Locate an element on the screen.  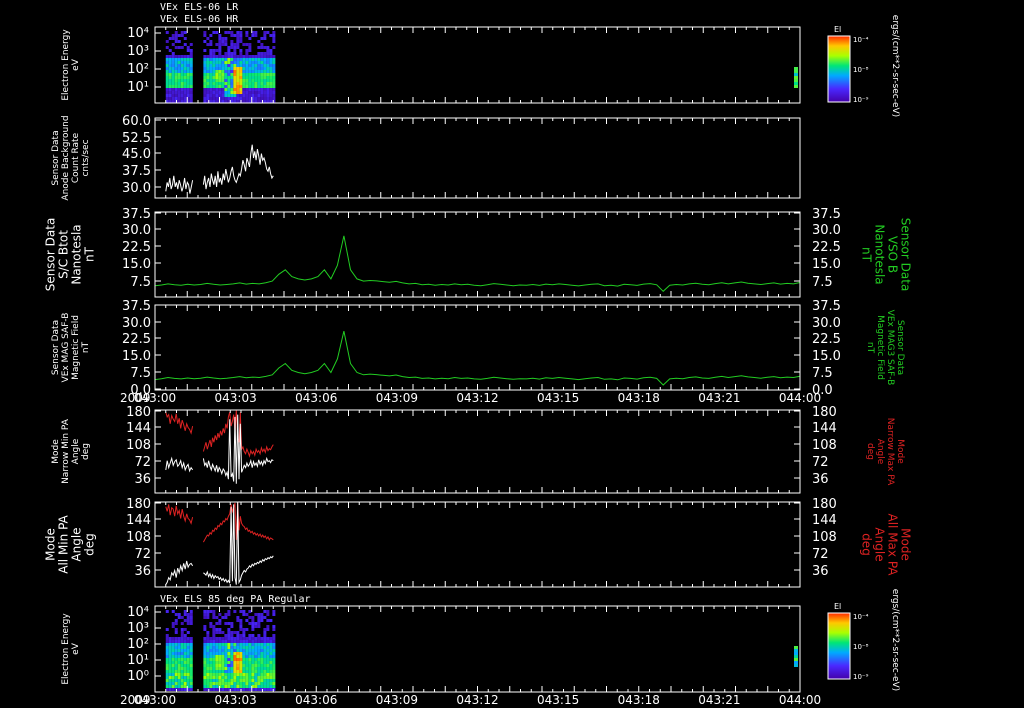
y-tick-label: 10² is located at coordinates (138, 69).